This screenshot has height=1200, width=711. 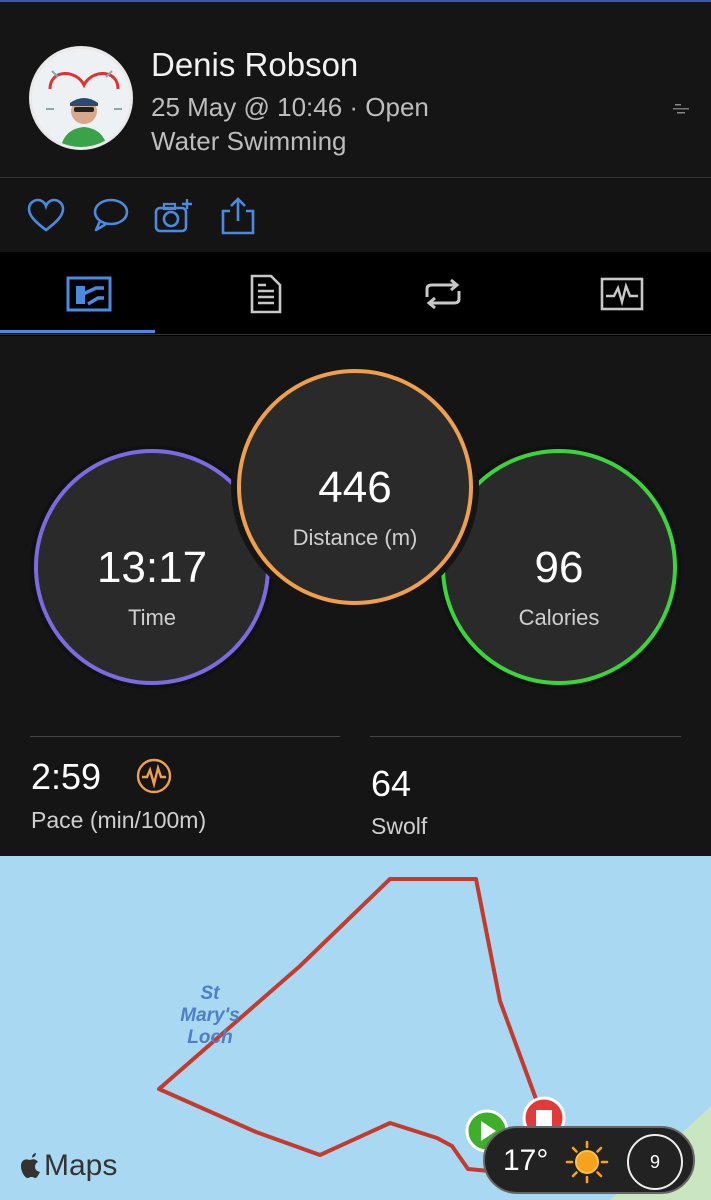 I want to click on activity-date: 25 May @ 10:46 · Open, so click(x=290, y=107).